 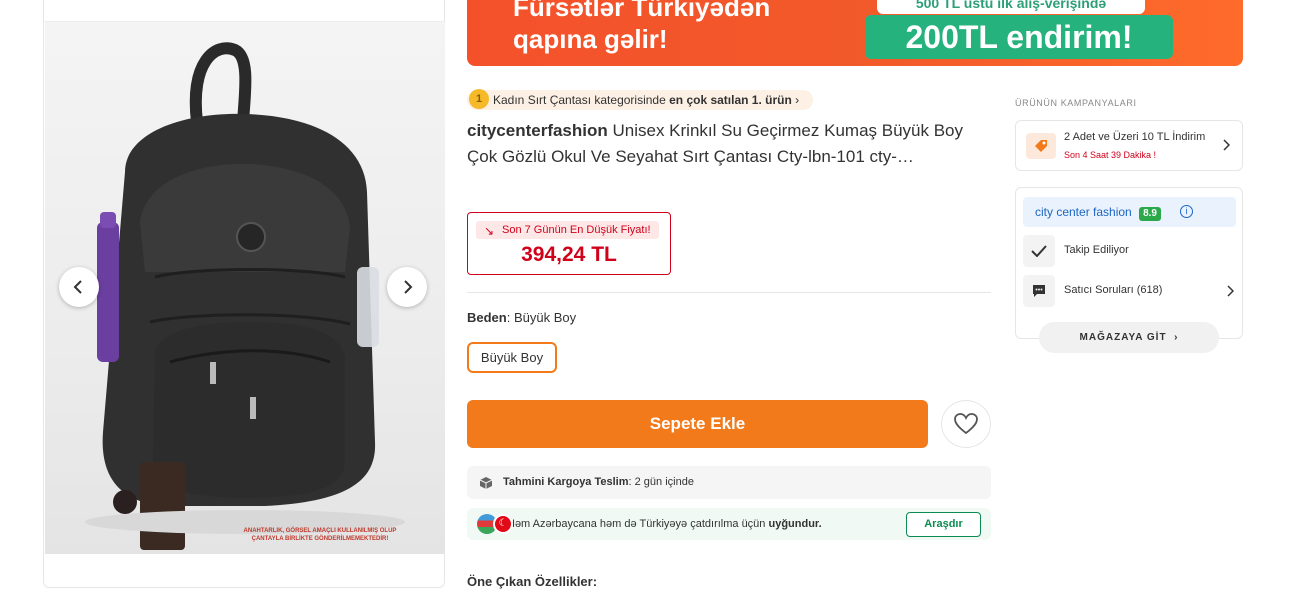 I want to click on explore-button: Araşdır, so click(x=943, y=524).